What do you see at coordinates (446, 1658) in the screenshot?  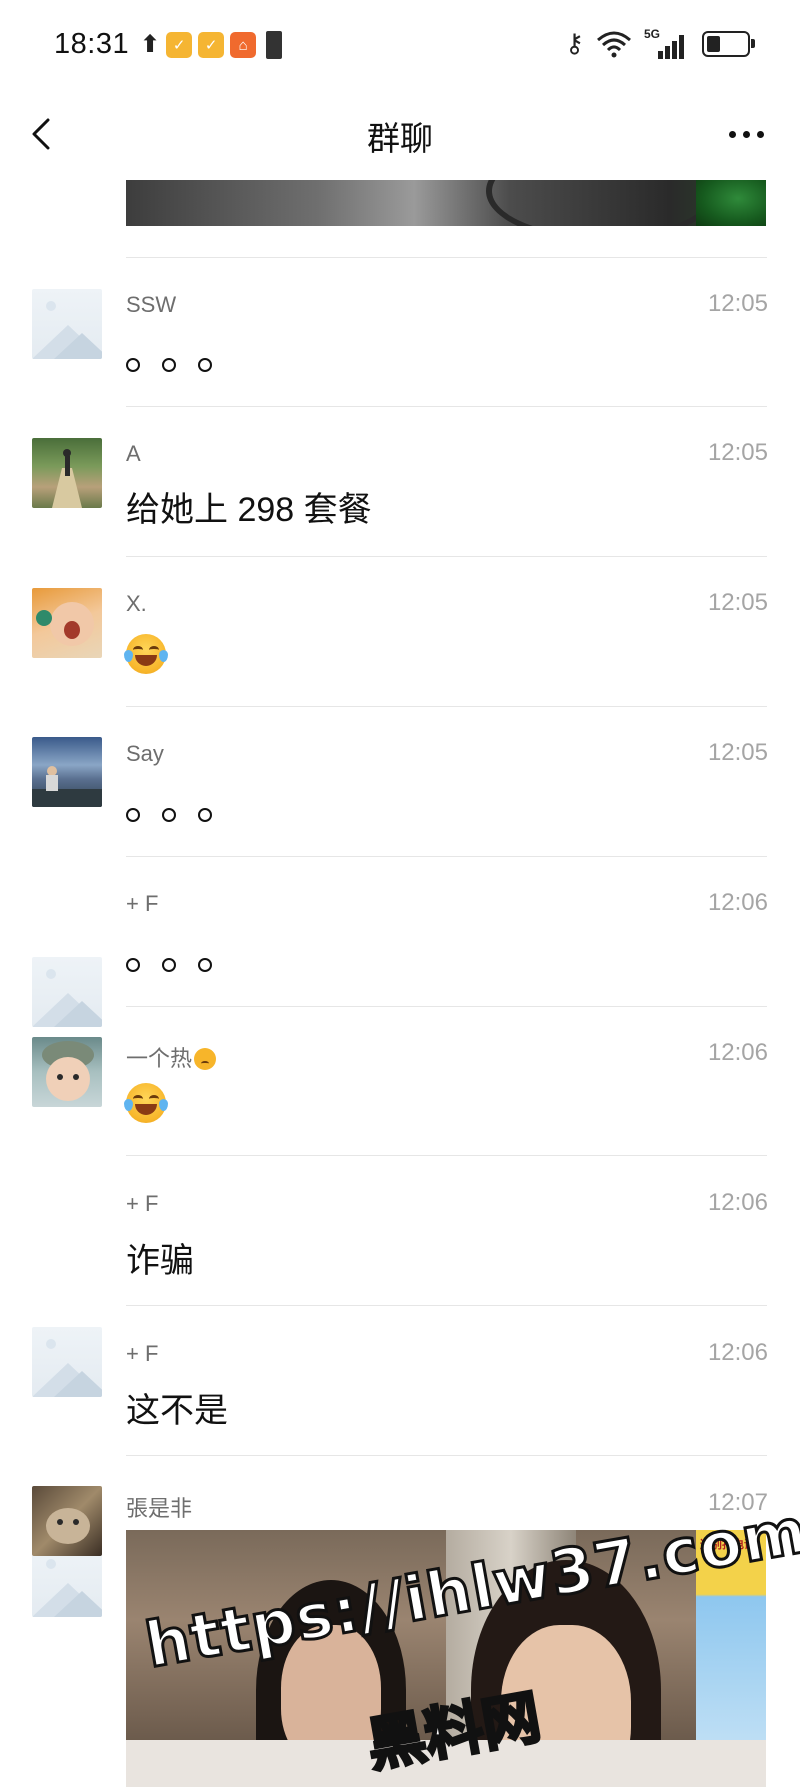 I see `photo-message: 送别打电话` at bounding box center [446, 1658].